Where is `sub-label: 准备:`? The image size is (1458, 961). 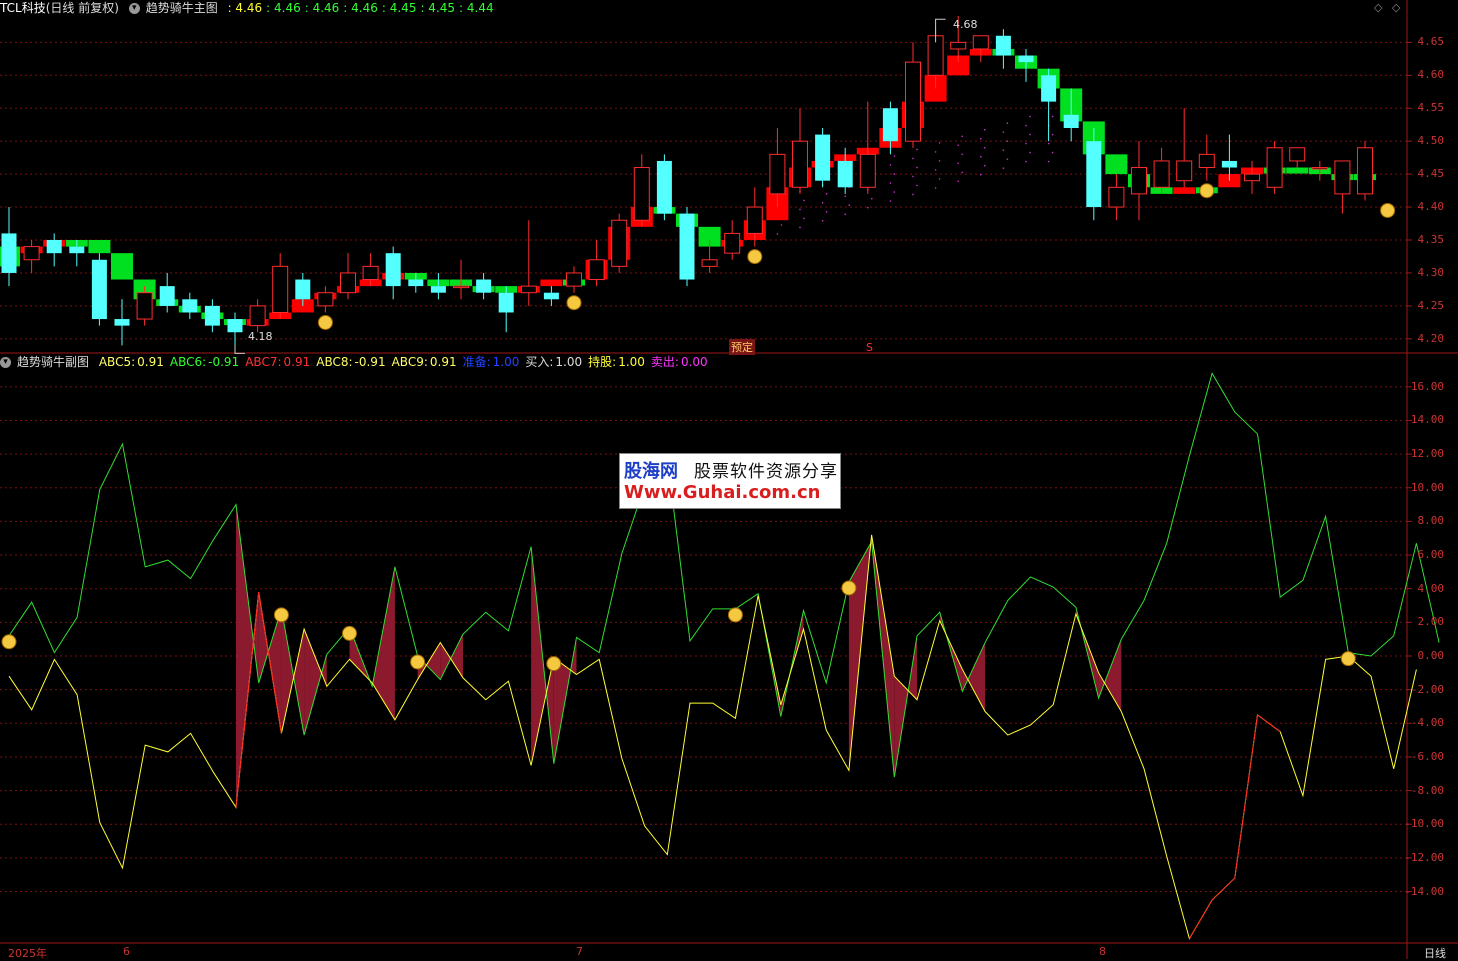
sub-label: 准备: is located at coordinates (476, 362).